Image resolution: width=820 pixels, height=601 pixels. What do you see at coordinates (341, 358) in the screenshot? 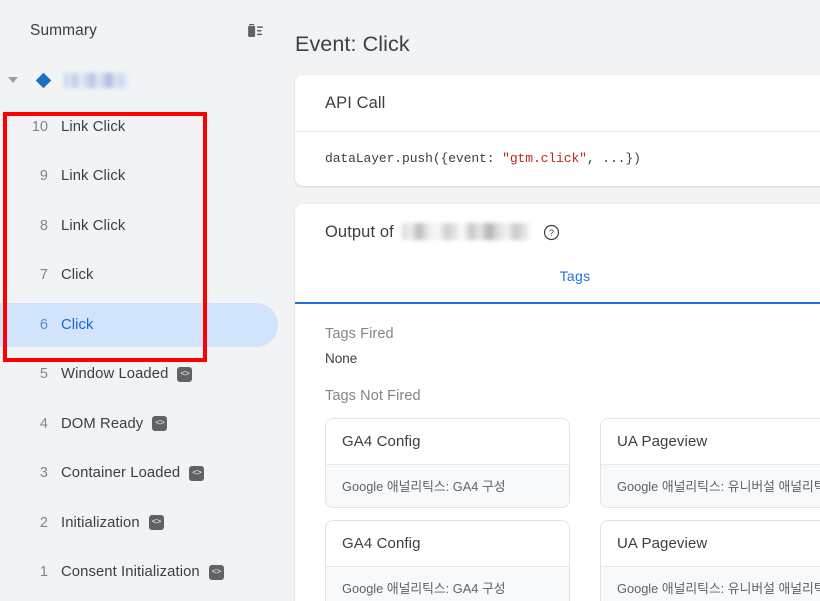
I see `tags-fired-value: None` at bounding box center [341, 358].